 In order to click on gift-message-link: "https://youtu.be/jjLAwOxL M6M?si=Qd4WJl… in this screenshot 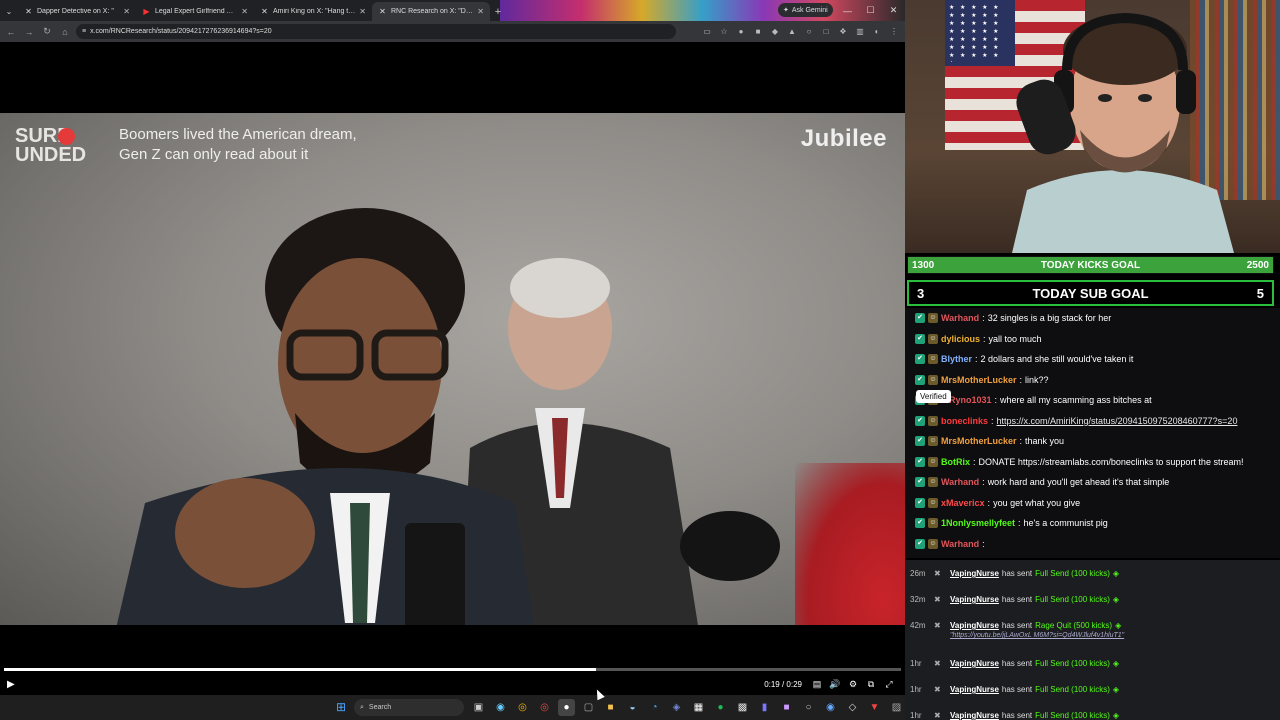, I will do `click(1037, 635)`.